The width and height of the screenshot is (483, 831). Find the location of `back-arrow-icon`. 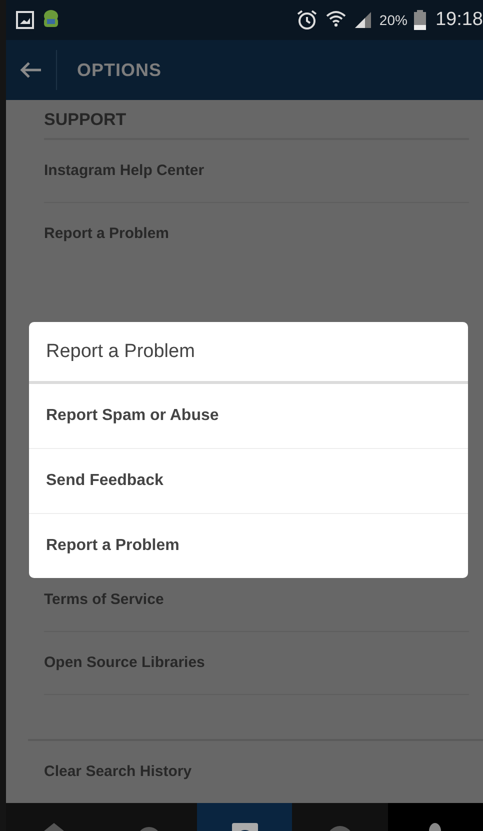

back-arrow-icon is located at coordinates (31, 70).